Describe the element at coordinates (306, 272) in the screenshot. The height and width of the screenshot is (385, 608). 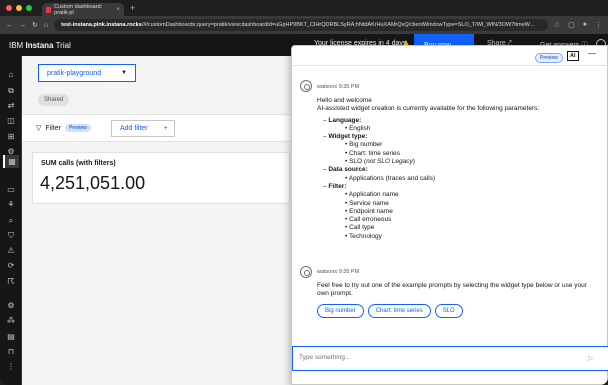
I see `watsonx-avatar-icon` at that location.